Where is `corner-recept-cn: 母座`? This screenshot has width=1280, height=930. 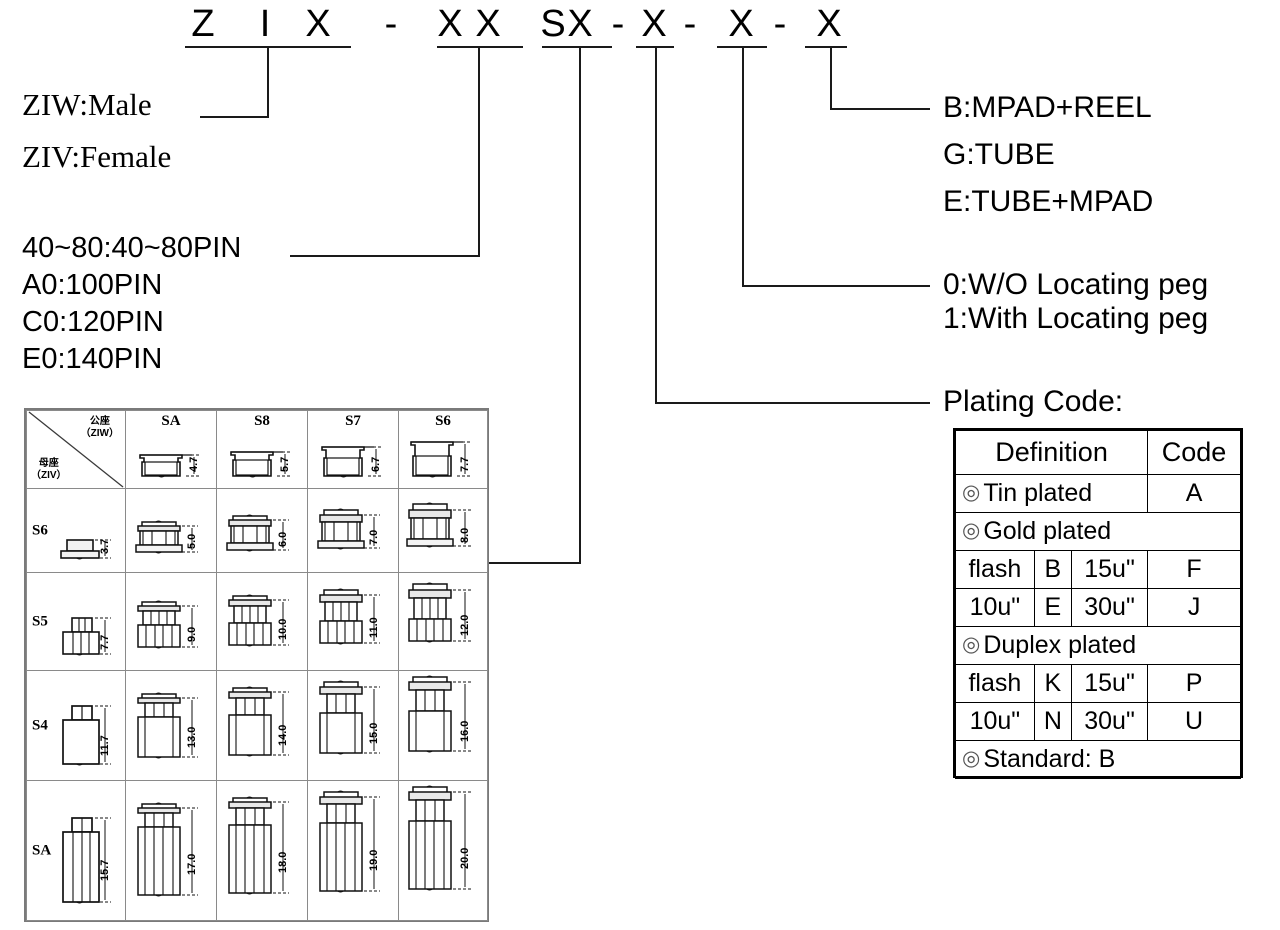
corner-recept-cn: 母座 is located at coordinates (48, 463).